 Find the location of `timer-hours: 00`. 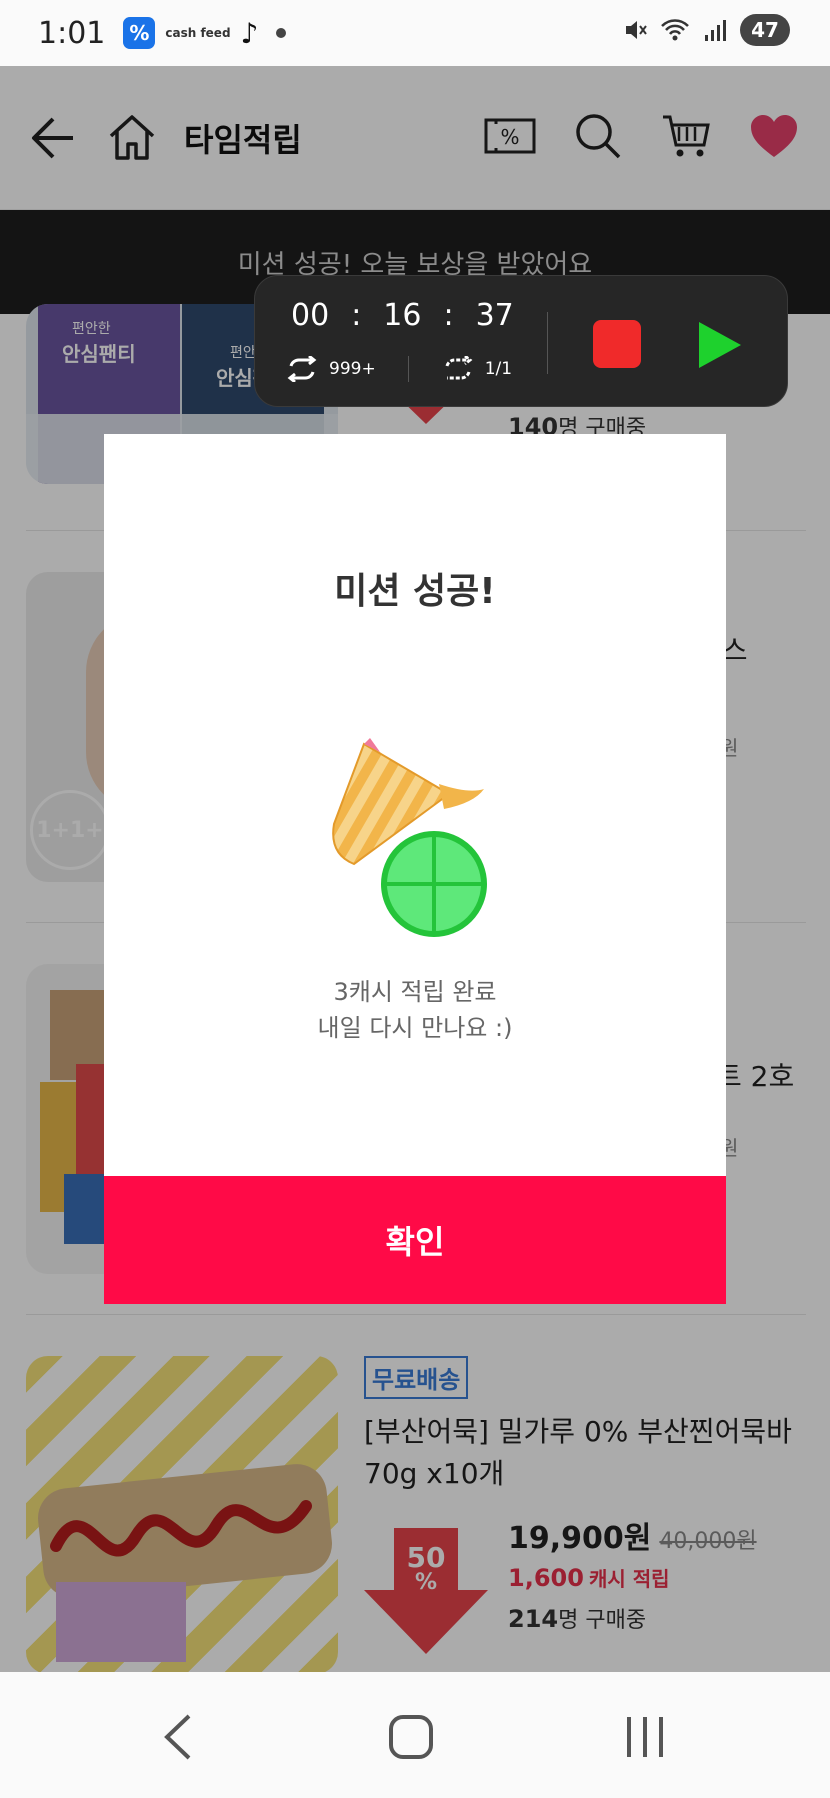

timer-hours: 00 is located at coordinates (310, 315).